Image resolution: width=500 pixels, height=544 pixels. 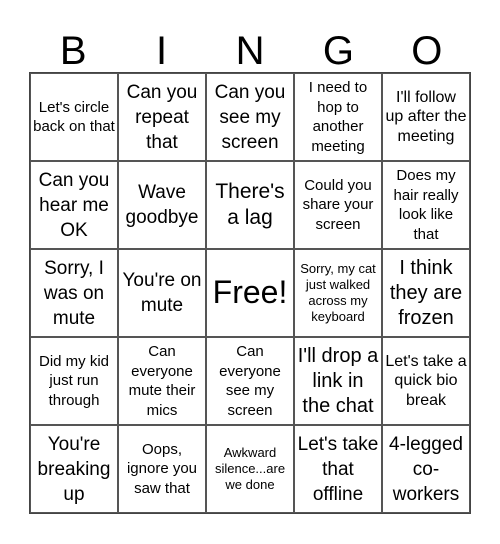 I want to click on bingo-cell: Can everyone mute their mics, so click(x=162, y=381).